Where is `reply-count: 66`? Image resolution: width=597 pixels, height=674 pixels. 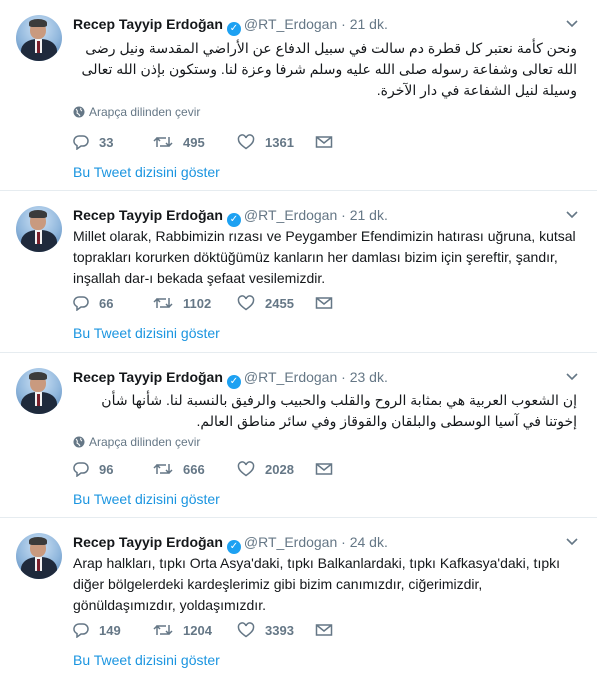
reply-count: 66 is located at coordinates (106, 303).